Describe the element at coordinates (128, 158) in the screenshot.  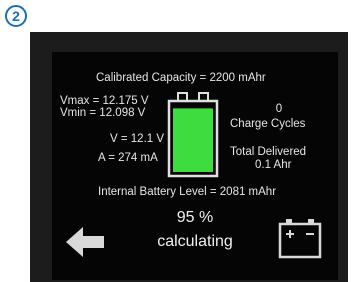
I see `current-text: A = 274 mA` at that location.